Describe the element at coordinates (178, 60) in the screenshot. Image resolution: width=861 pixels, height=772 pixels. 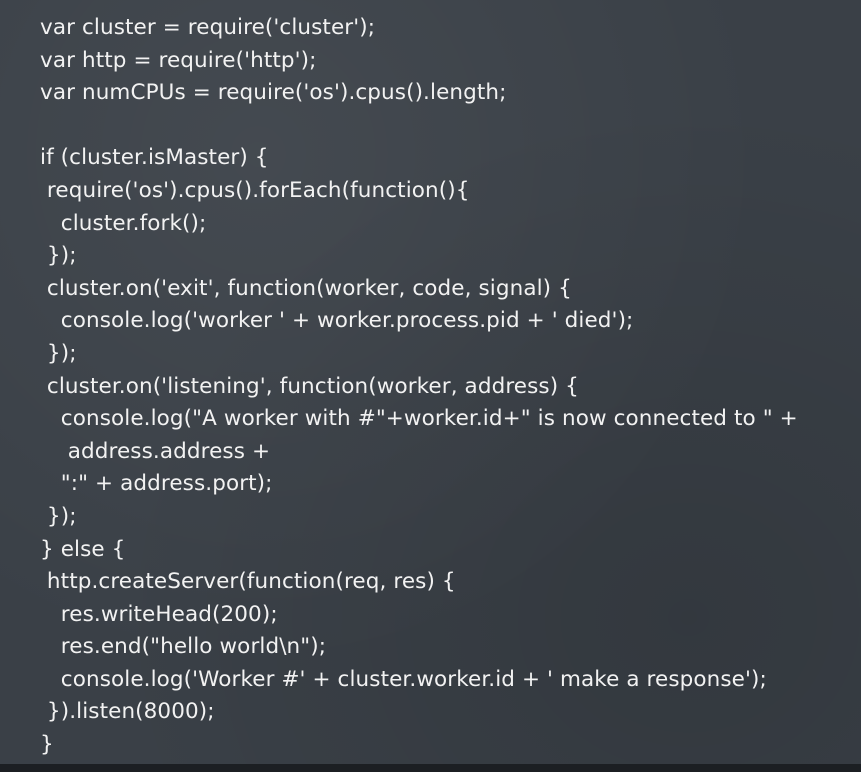
I see `code-line: var http = require('http');` at that location.